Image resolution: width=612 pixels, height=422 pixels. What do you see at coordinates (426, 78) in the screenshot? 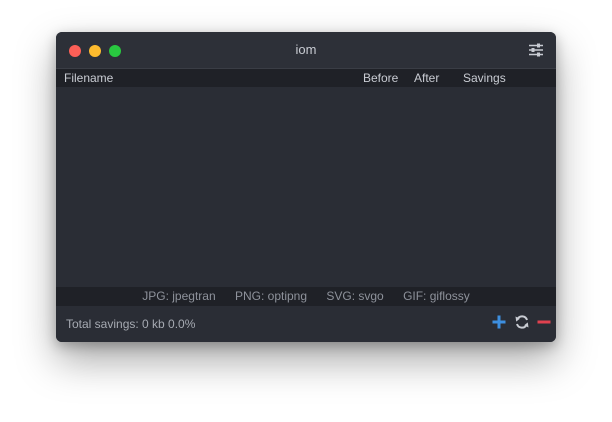
I see `column-header-after: After` at bounding box center [426, 78].